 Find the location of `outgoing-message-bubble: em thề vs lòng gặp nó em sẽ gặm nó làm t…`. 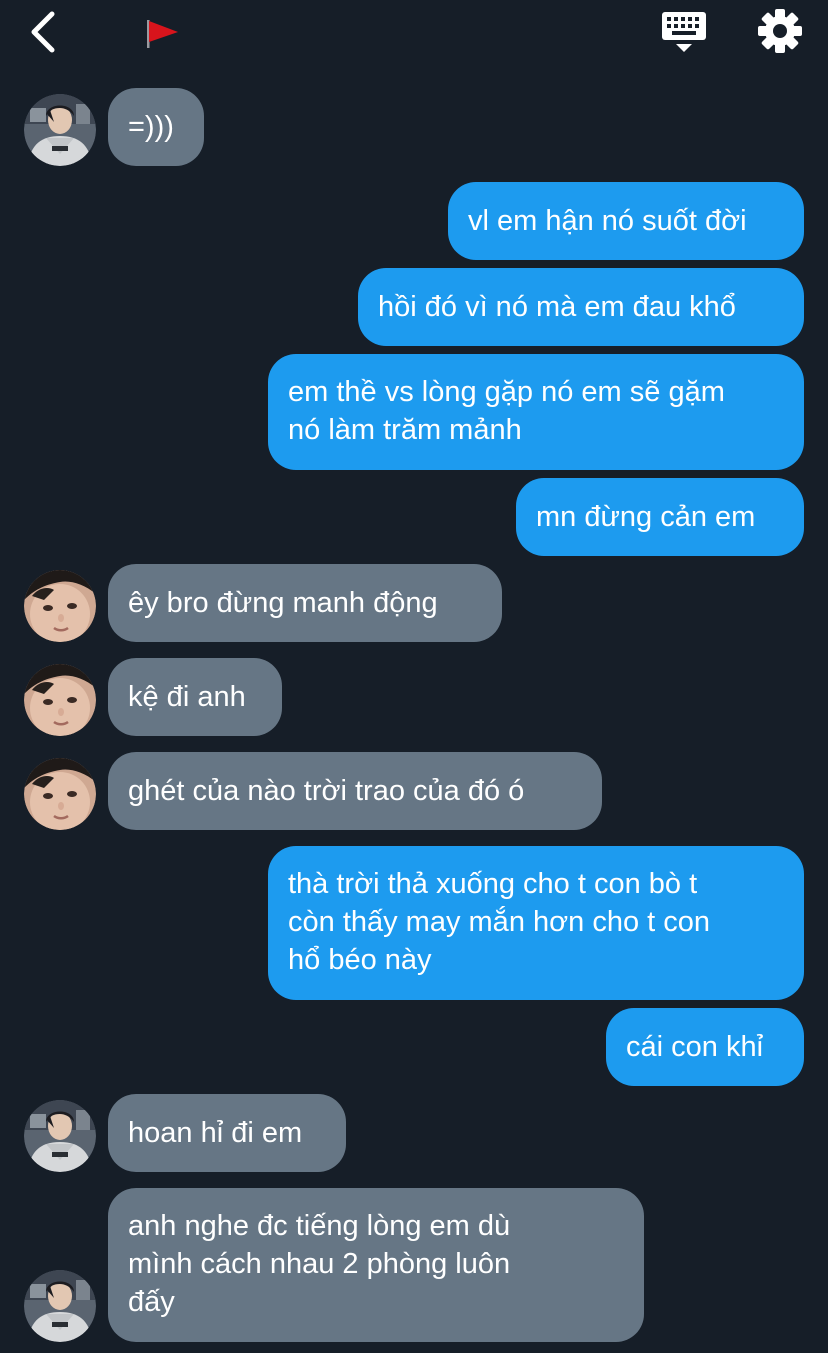

outgoing-message-bubble: em thề vs lòng gặp nó em sẽ gặm nó làm t… is located at coordinates (536, 412).